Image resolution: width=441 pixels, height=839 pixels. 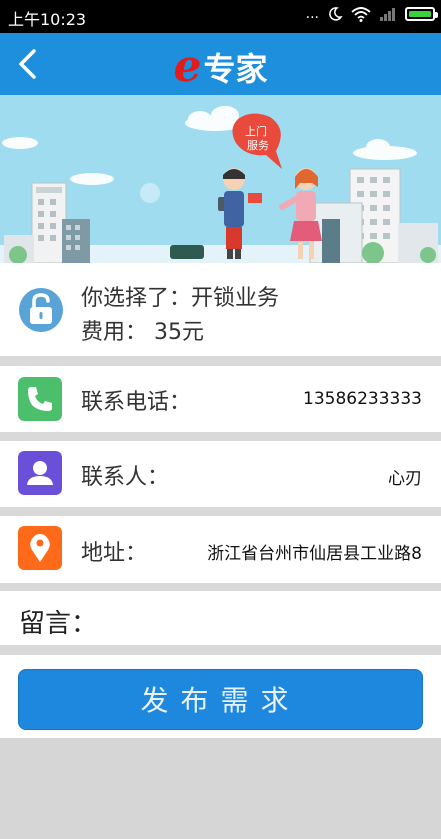 What do you see at coordinates (220, 699) in the screenshot?
I see `publish-request-button: 发布需求` at bounding box center [220, 699].